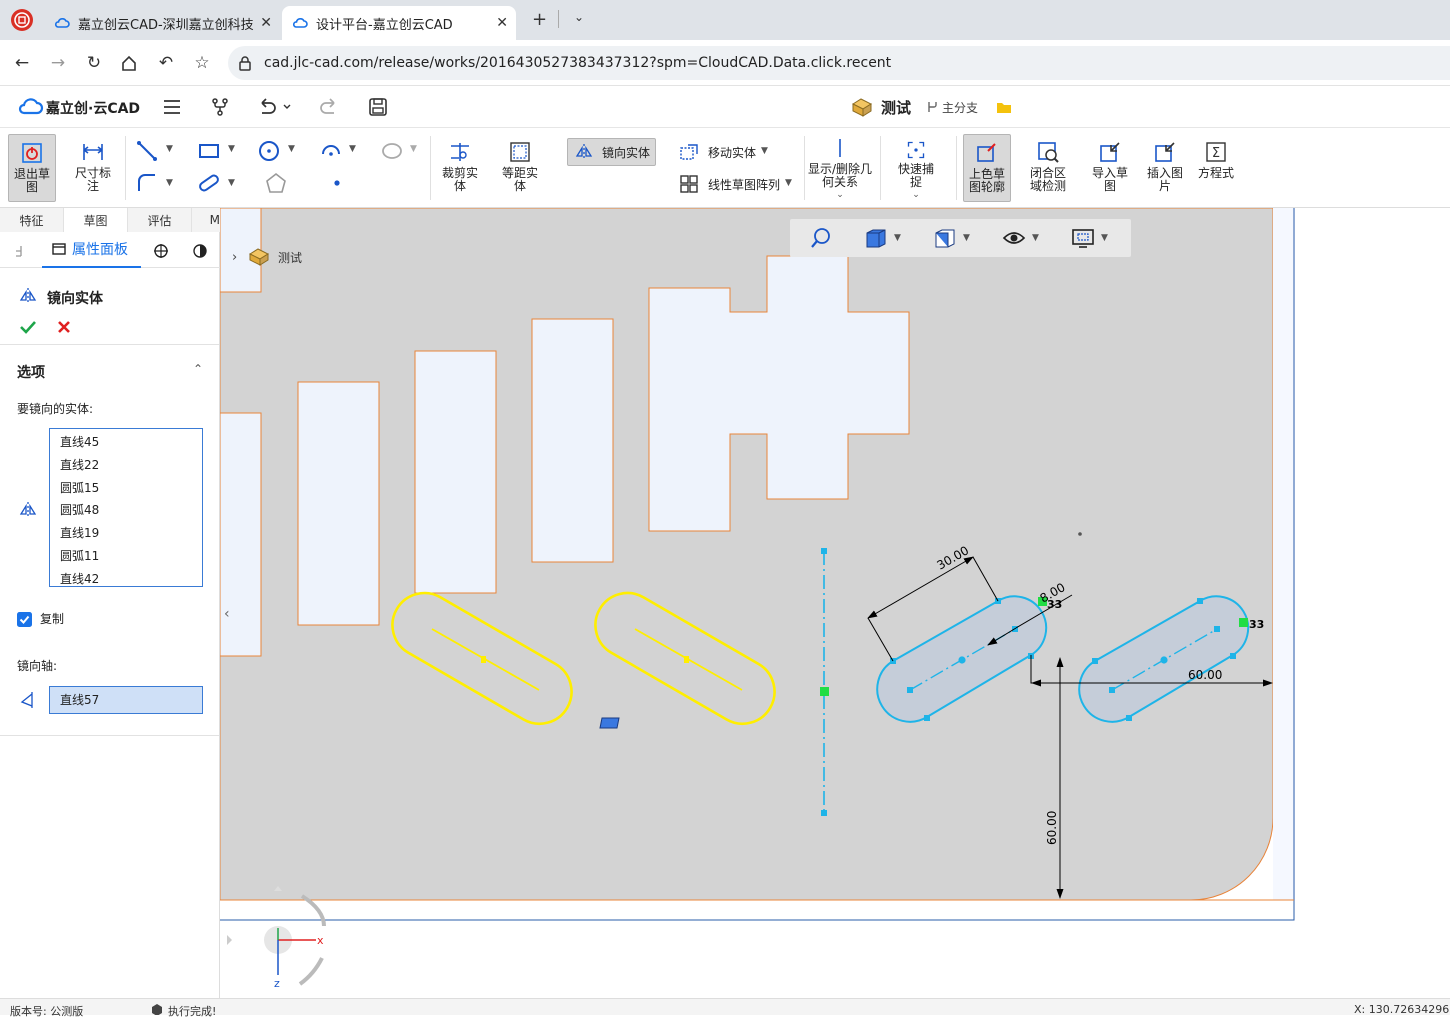 This screenshot has width=1450, height=1019. Describe the element at coordinates (52, 618) in the screenshot. I see `copy-label: 复制` at that location.